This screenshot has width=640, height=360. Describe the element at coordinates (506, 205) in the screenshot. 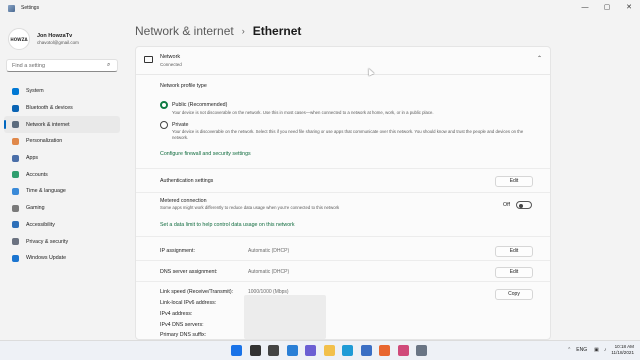

I see `metered-state: Off` at that location.